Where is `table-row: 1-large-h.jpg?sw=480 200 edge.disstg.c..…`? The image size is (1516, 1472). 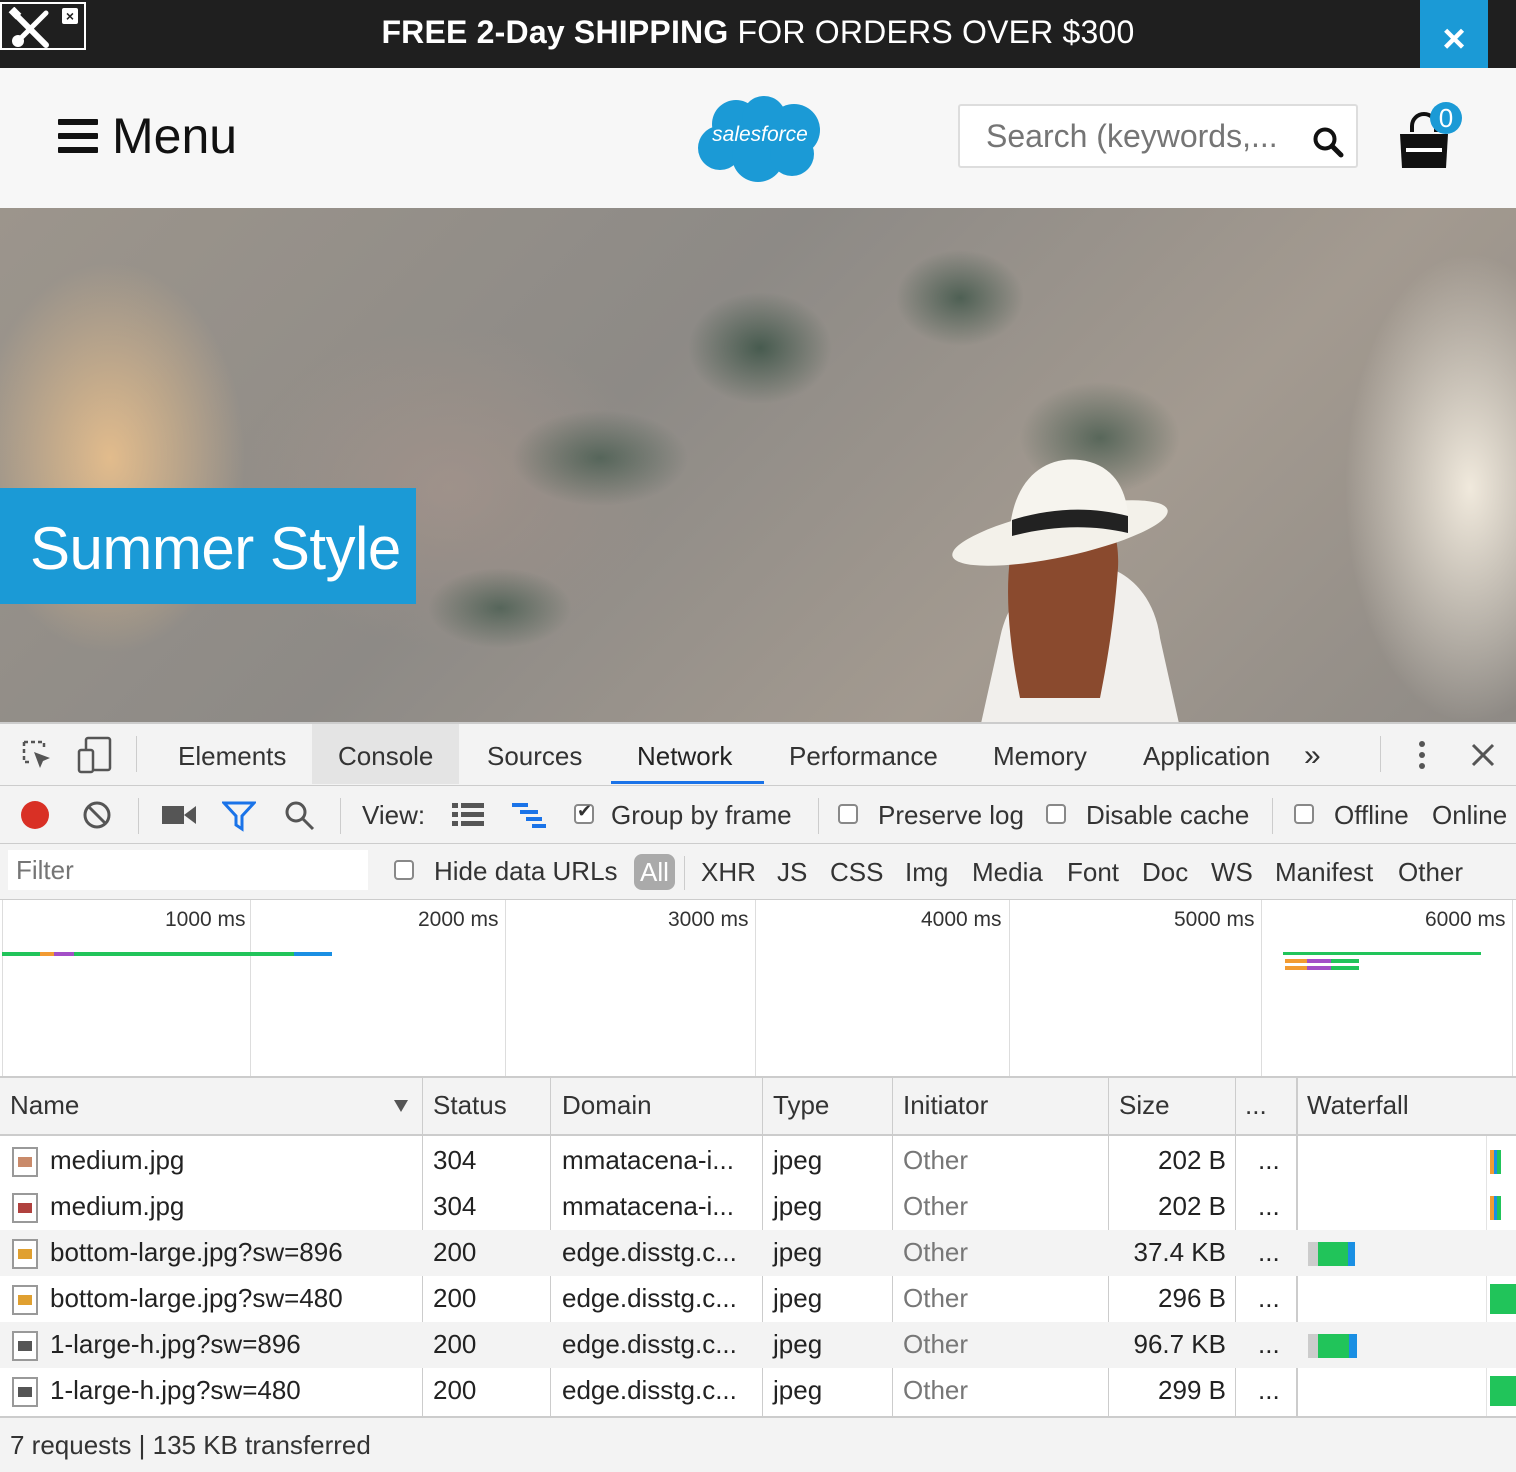 table-row: 1-large-h.jpg?sw=480 200 edge.disstg.c..… is located at coordinates (758, 1391).